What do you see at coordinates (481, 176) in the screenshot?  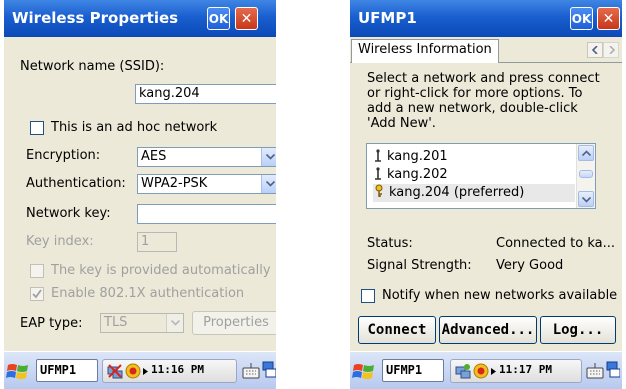 I see `network-list: kang.201 kang.202 kang.204 (preferred)` at bounding box center [481, 176].